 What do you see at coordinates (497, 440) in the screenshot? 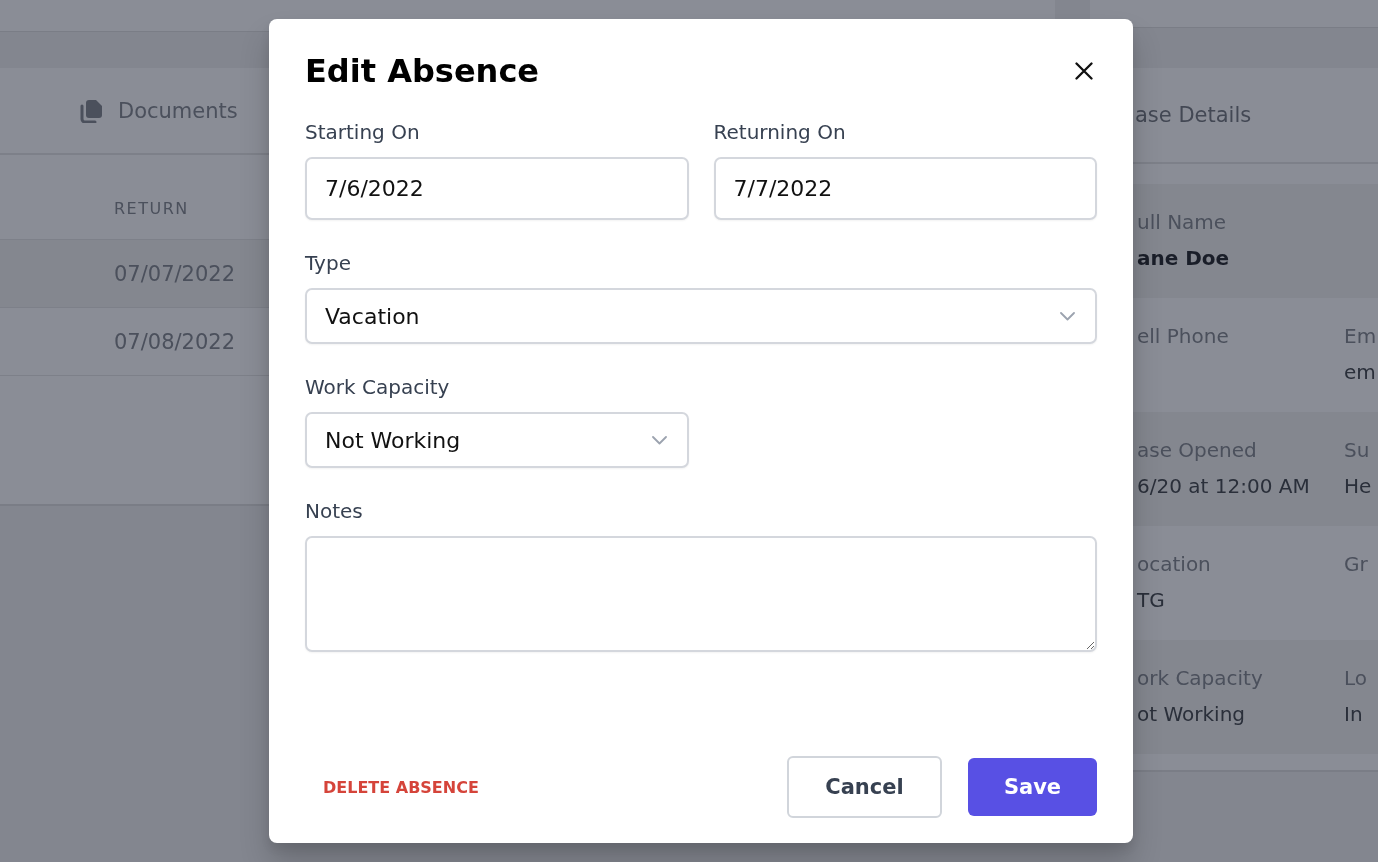
I see `dropdown: Not Working` at bounding box center [497, 440].